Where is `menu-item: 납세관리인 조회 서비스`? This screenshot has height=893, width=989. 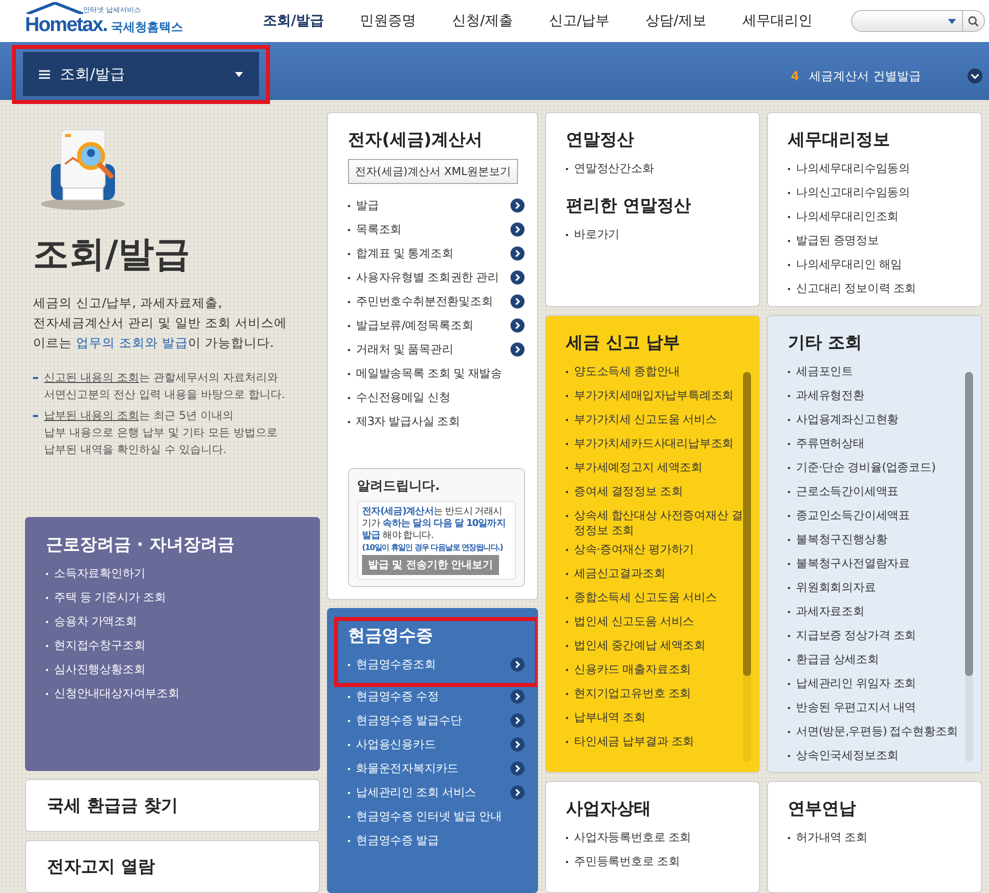 menu-item: 납세관리인 조회 서비스 is located at coordinates (436, 793).